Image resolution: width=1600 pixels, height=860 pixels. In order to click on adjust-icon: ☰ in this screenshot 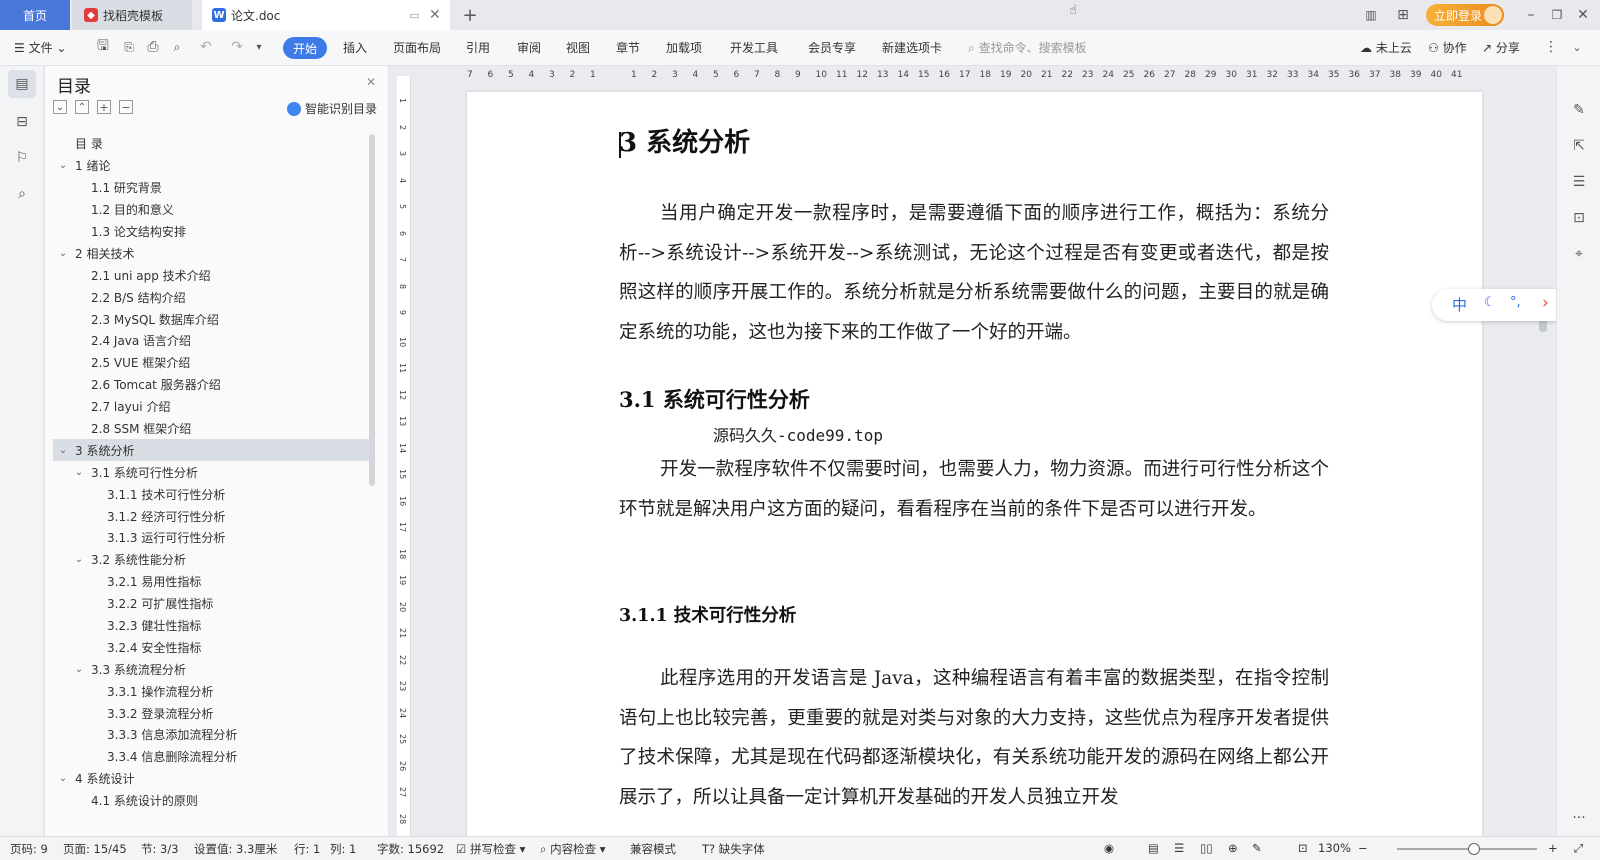, I will do `click(1579, 182)`.